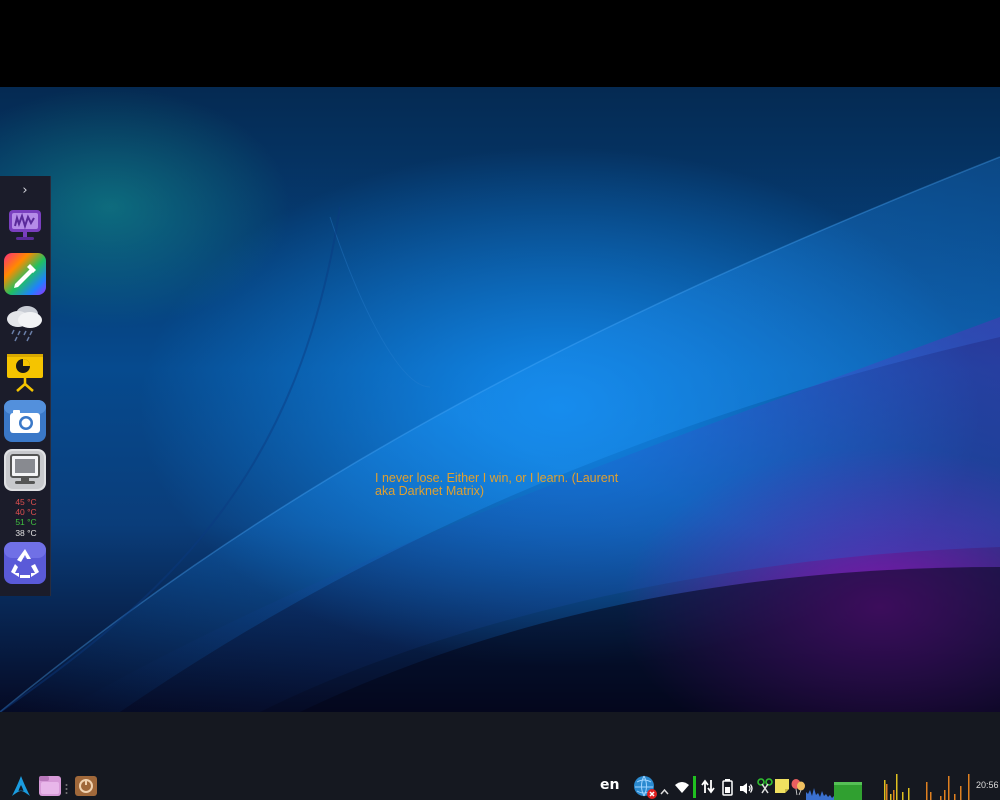 Image resolution: width=1000 pixels, height=800 pixels. What do you see at coordinates (746, 787) in the screenshot?
I see `volume-icon` at bounding box center [746, 787].